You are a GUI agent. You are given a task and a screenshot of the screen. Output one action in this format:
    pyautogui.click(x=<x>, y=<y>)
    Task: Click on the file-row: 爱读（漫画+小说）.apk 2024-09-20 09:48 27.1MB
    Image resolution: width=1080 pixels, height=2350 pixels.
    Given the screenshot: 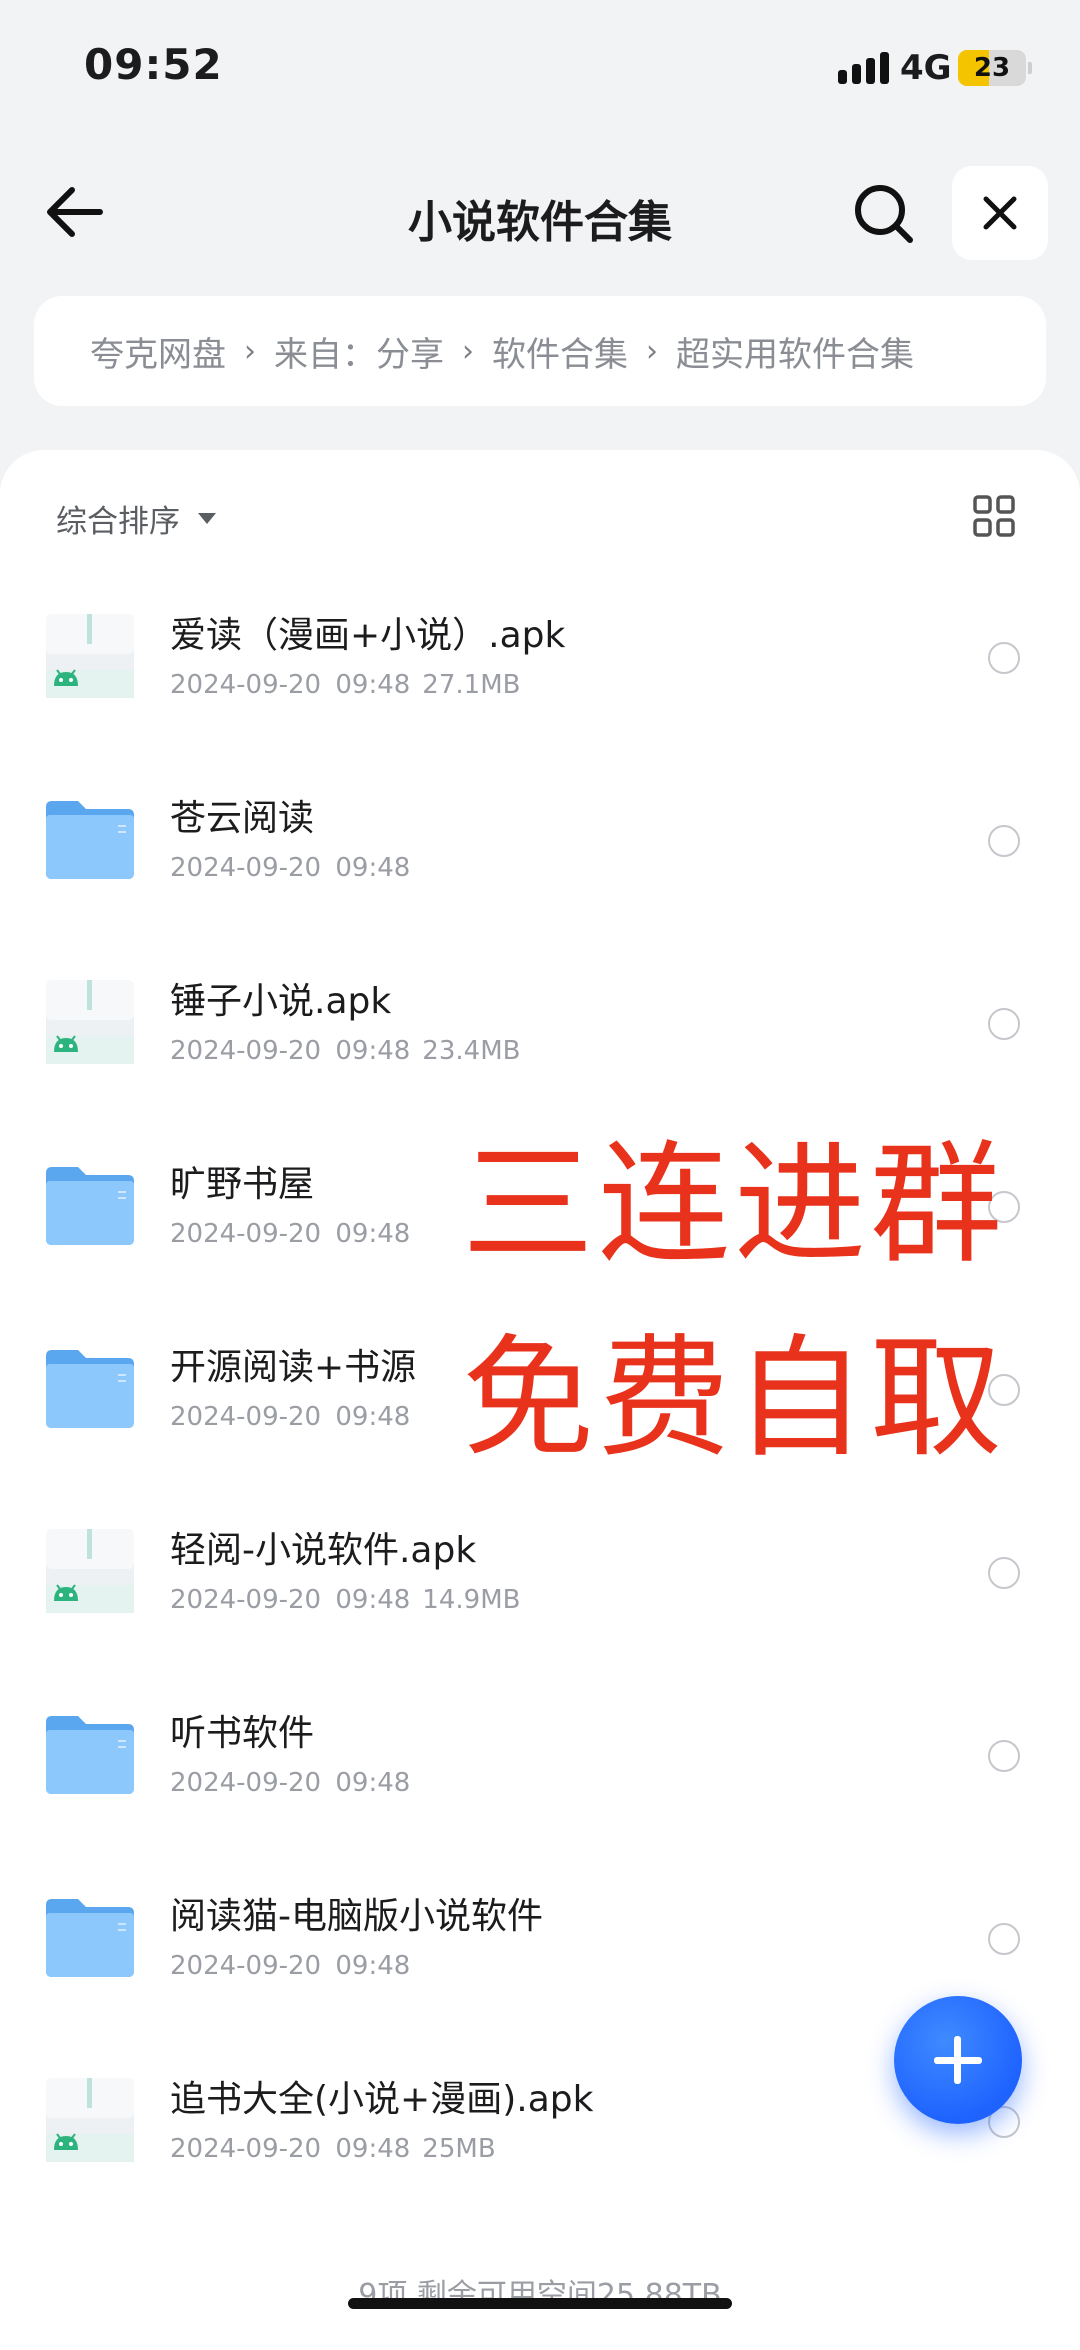 What is the action you would take?
    pyautogui.click(x=540, y=661)
    